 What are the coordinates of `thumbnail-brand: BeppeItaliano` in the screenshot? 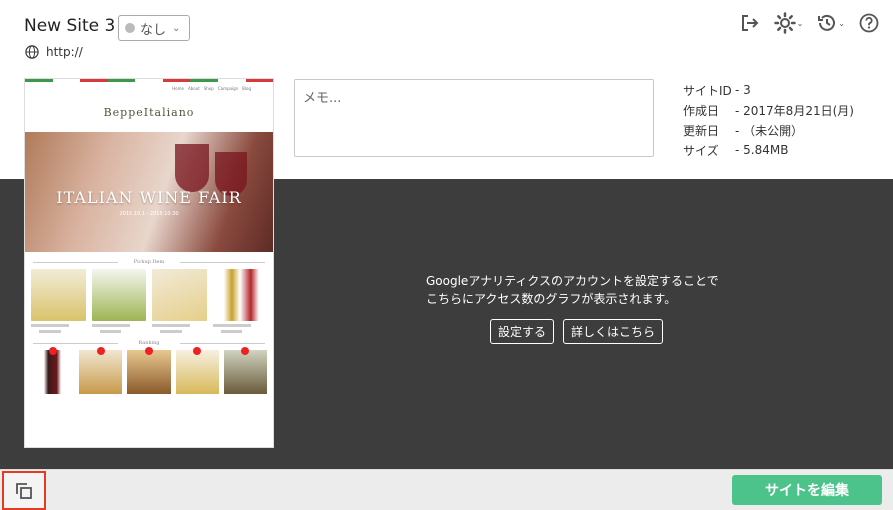 It's located at (149, 112).